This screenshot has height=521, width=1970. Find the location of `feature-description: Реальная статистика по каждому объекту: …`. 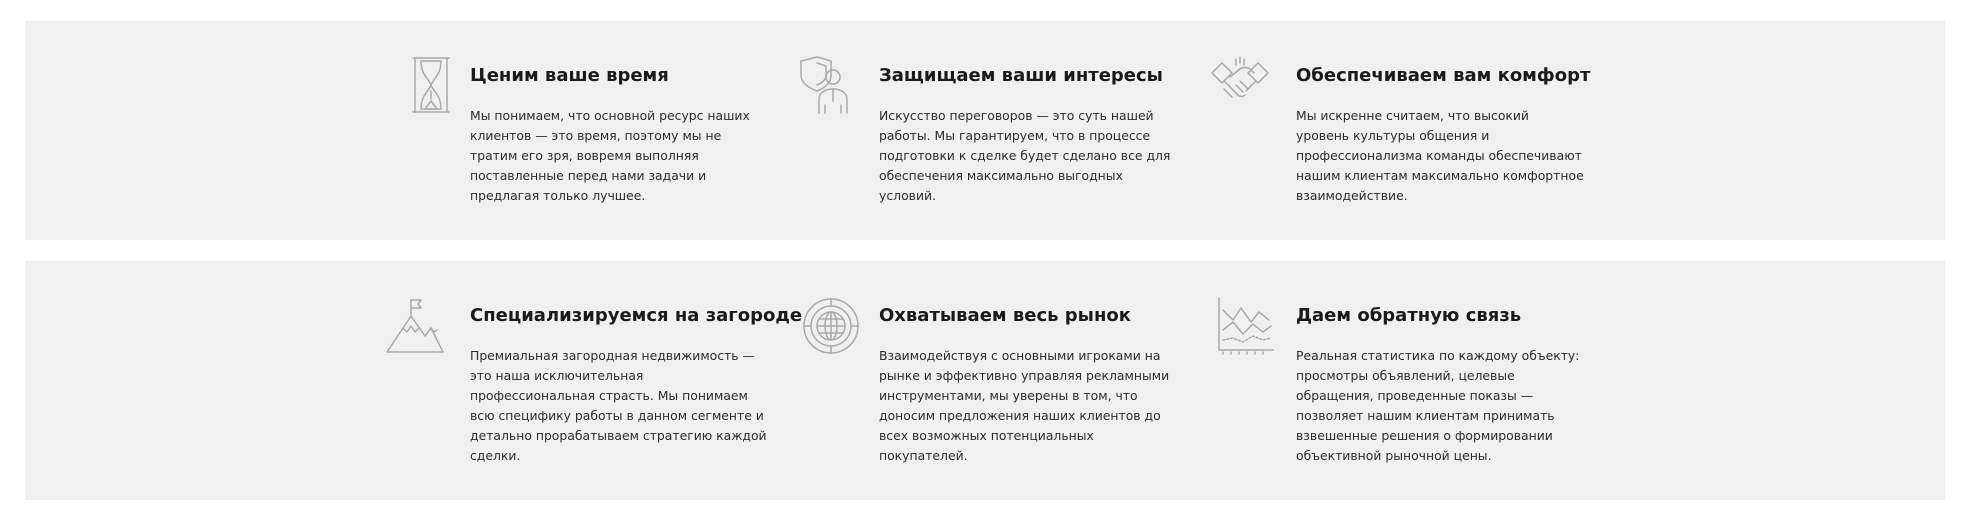

feature-description: Реальная статистика по каждому объекту: … is located at coordinates (1438, 405).